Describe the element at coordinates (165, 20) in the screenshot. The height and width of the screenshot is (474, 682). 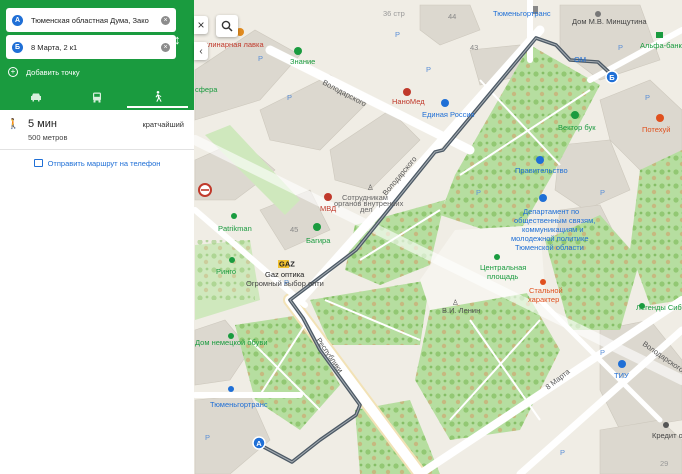
I see `clear-from-icon: ×` at that location.